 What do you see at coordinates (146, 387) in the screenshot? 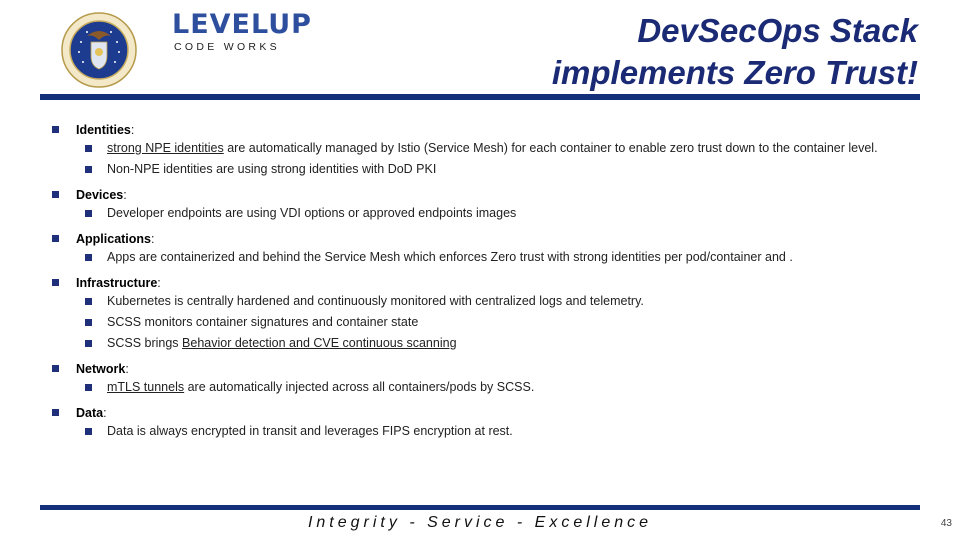
I see `underlined-text: mTLS tunnels` at bounding box center [146, 387].